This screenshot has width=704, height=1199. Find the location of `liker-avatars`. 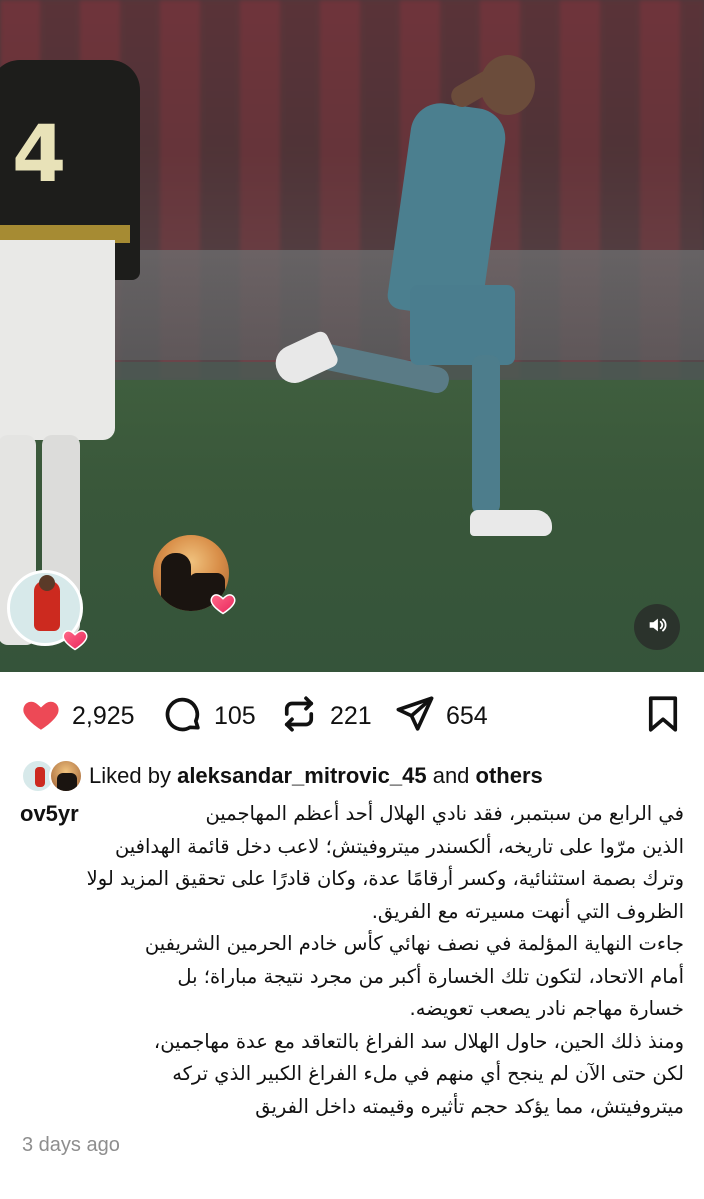

liker-avatars is located at coordinates (52, 776).